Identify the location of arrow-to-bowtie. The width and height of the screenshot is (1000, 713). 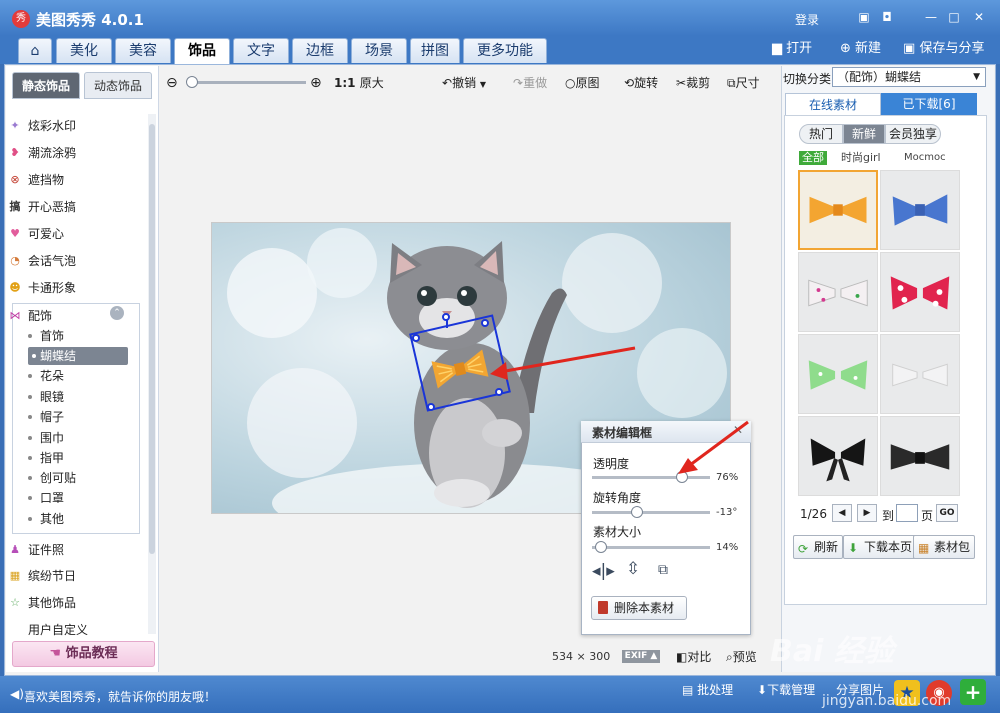
(567, 360).